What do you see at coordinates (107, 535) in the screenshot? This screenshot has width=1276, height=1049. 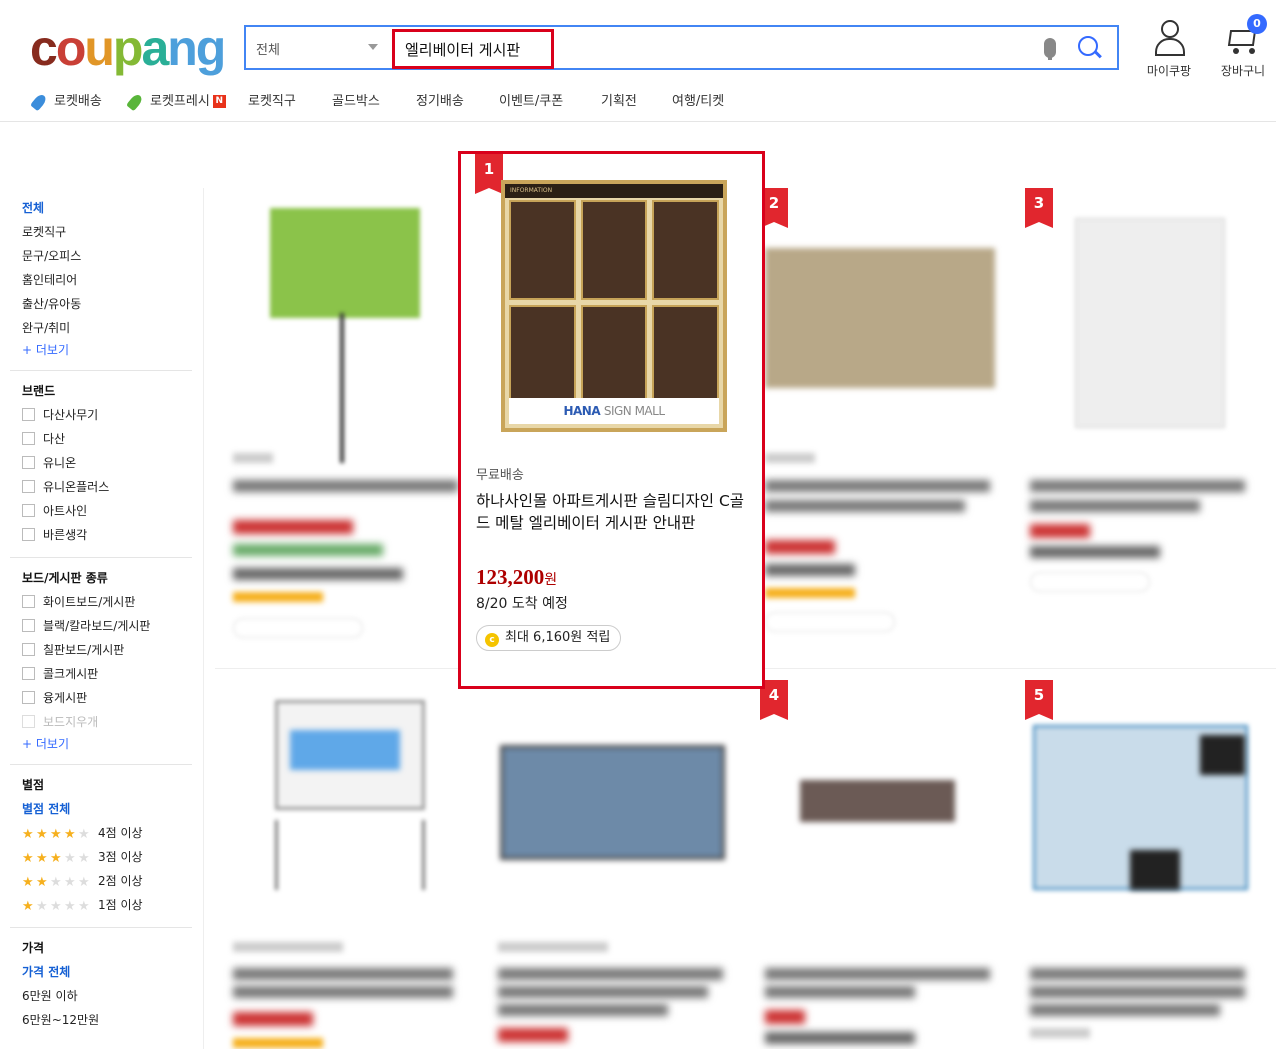 I see `brand-option: 바른생각` at bounding box center [107, 535].